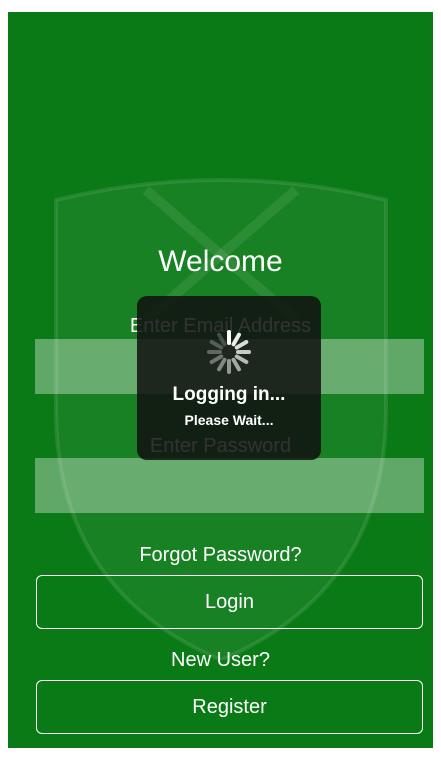 The height and width of the screenshot is (760, 441). What do you see at coordinates (220, 261) in the screenshot?
I see `welcome-title: Welcome` at bounding box center [220, 261].